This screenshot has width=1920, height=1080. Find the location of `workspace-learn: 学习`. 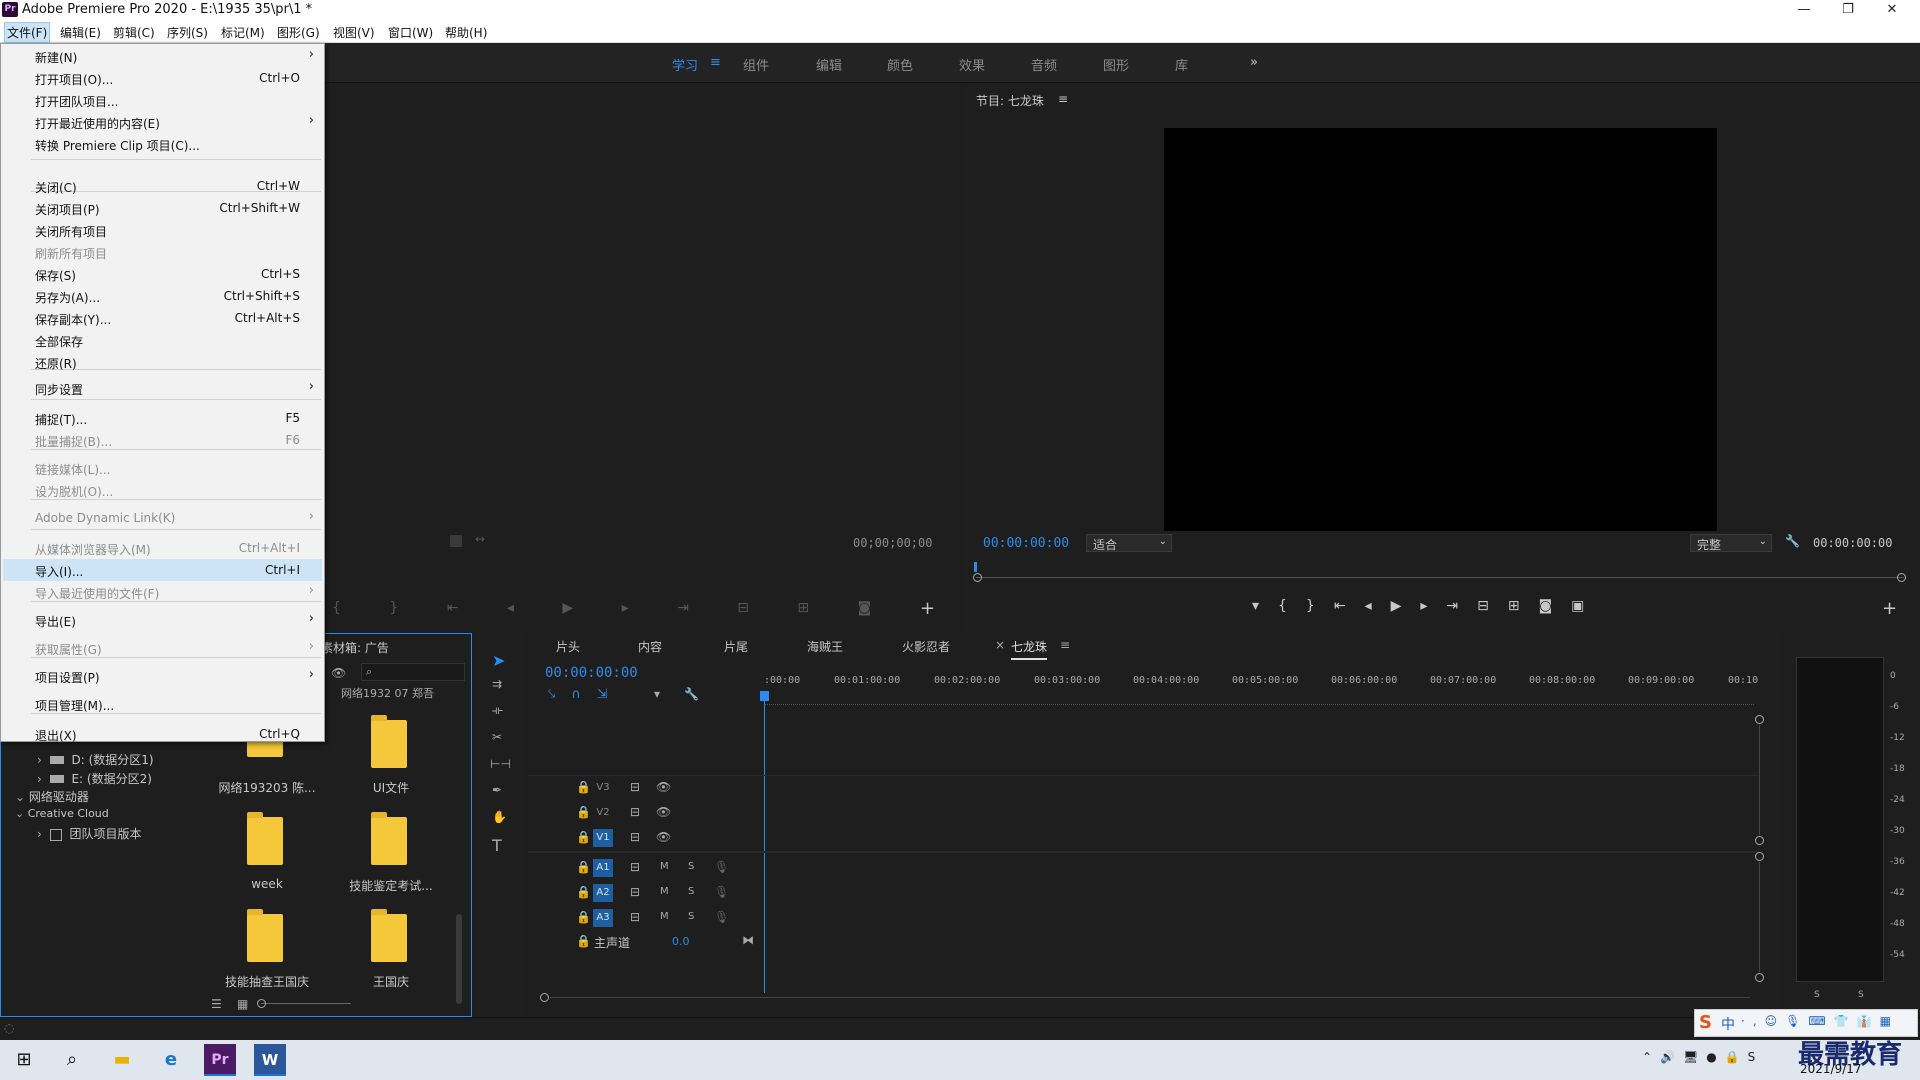

workspace-learn: 学习 is located at coordinates (685, 64).